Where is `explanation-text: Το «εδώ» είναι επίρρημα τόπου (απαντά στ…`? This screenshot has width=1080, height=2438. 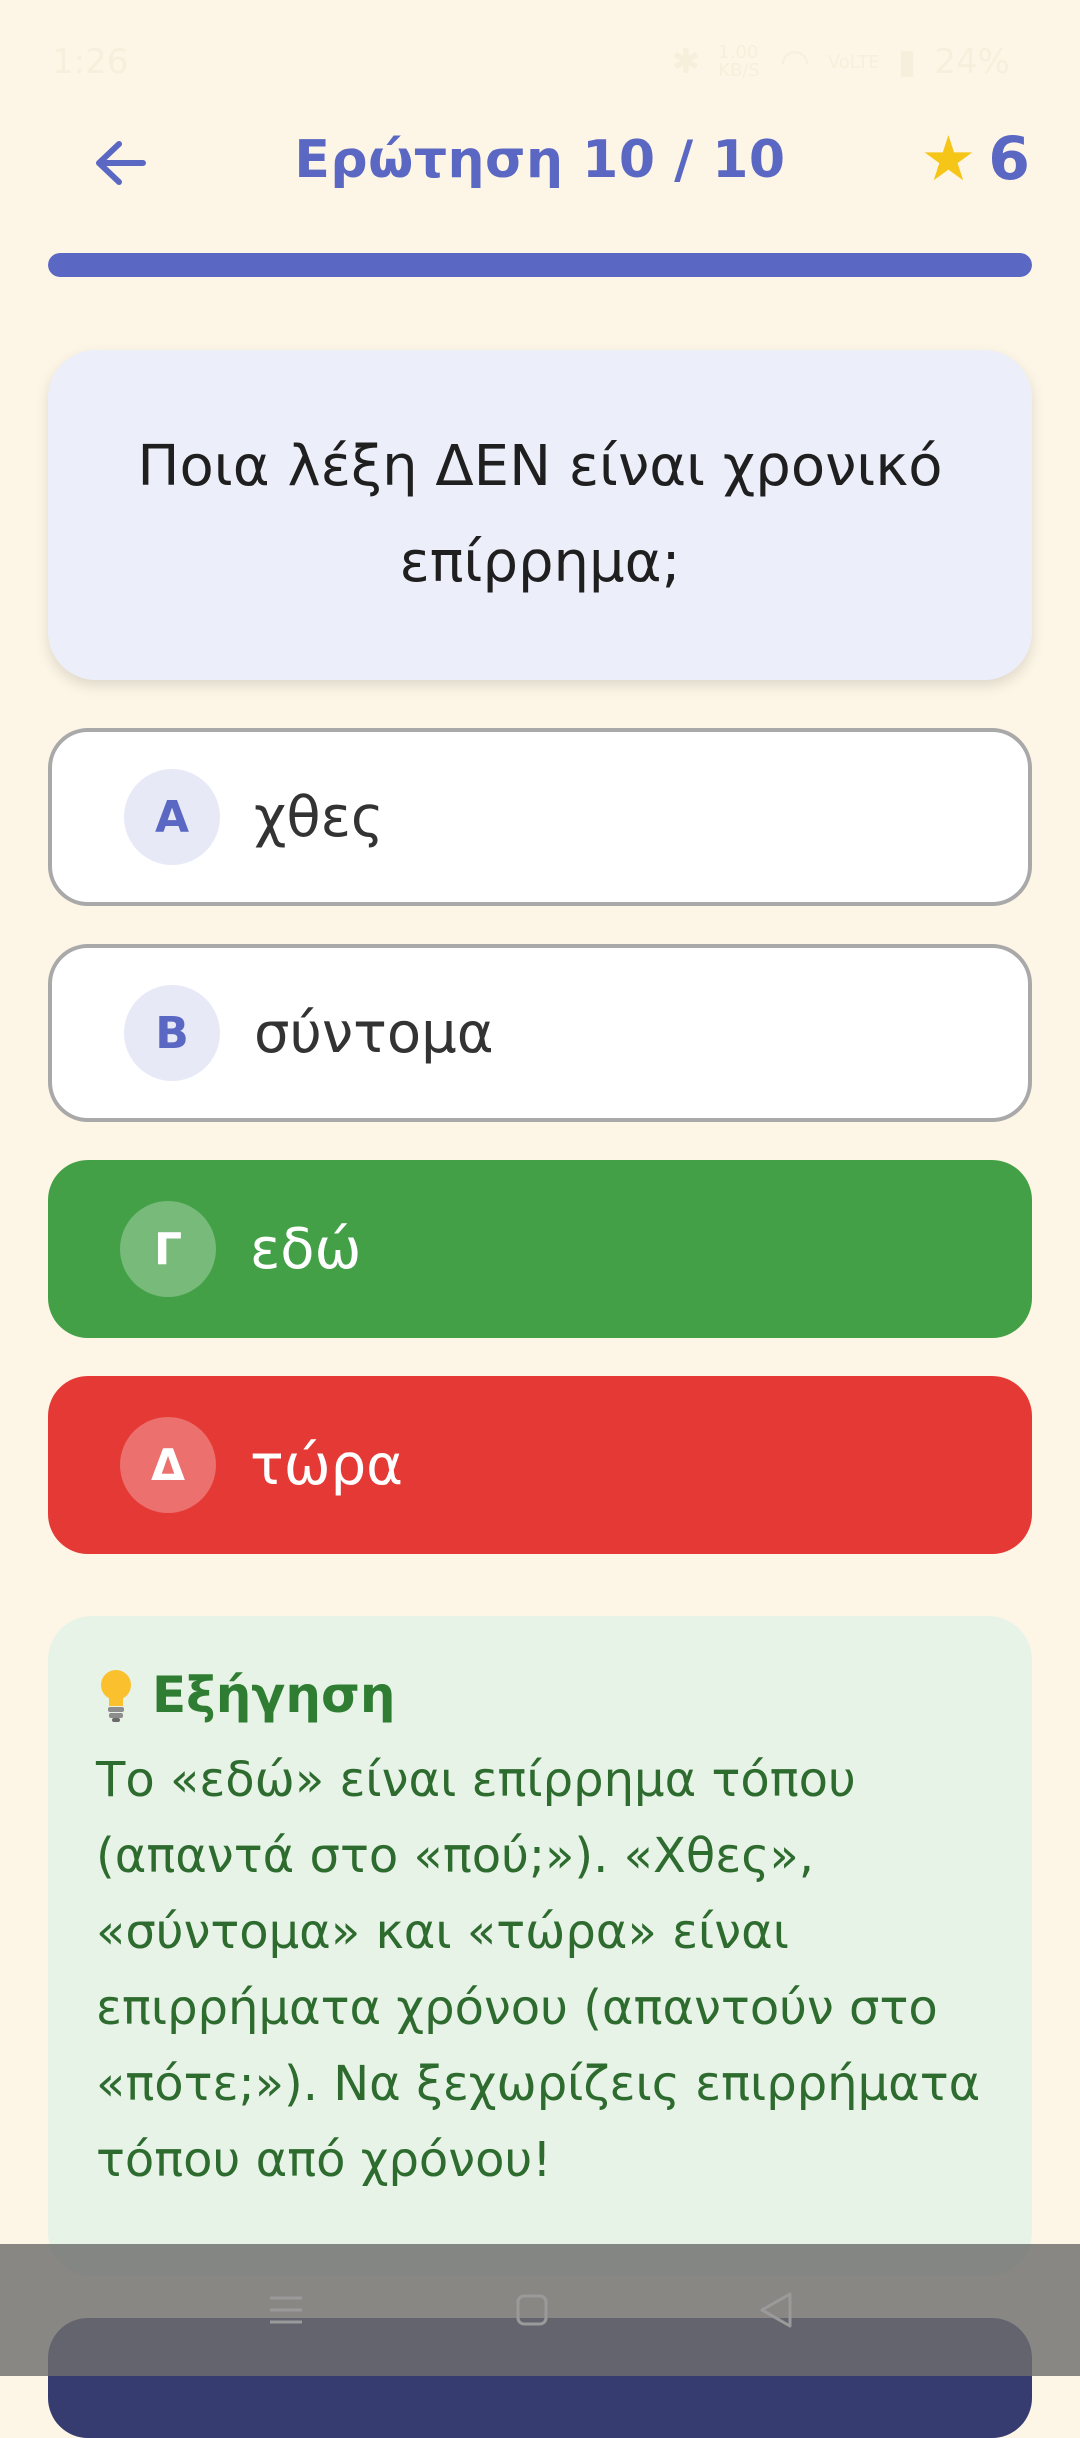
explanation-text: Το «εδώ» είναι επίρρημα τόπου (απαντά στ… is located at coordinates (538, 1970).